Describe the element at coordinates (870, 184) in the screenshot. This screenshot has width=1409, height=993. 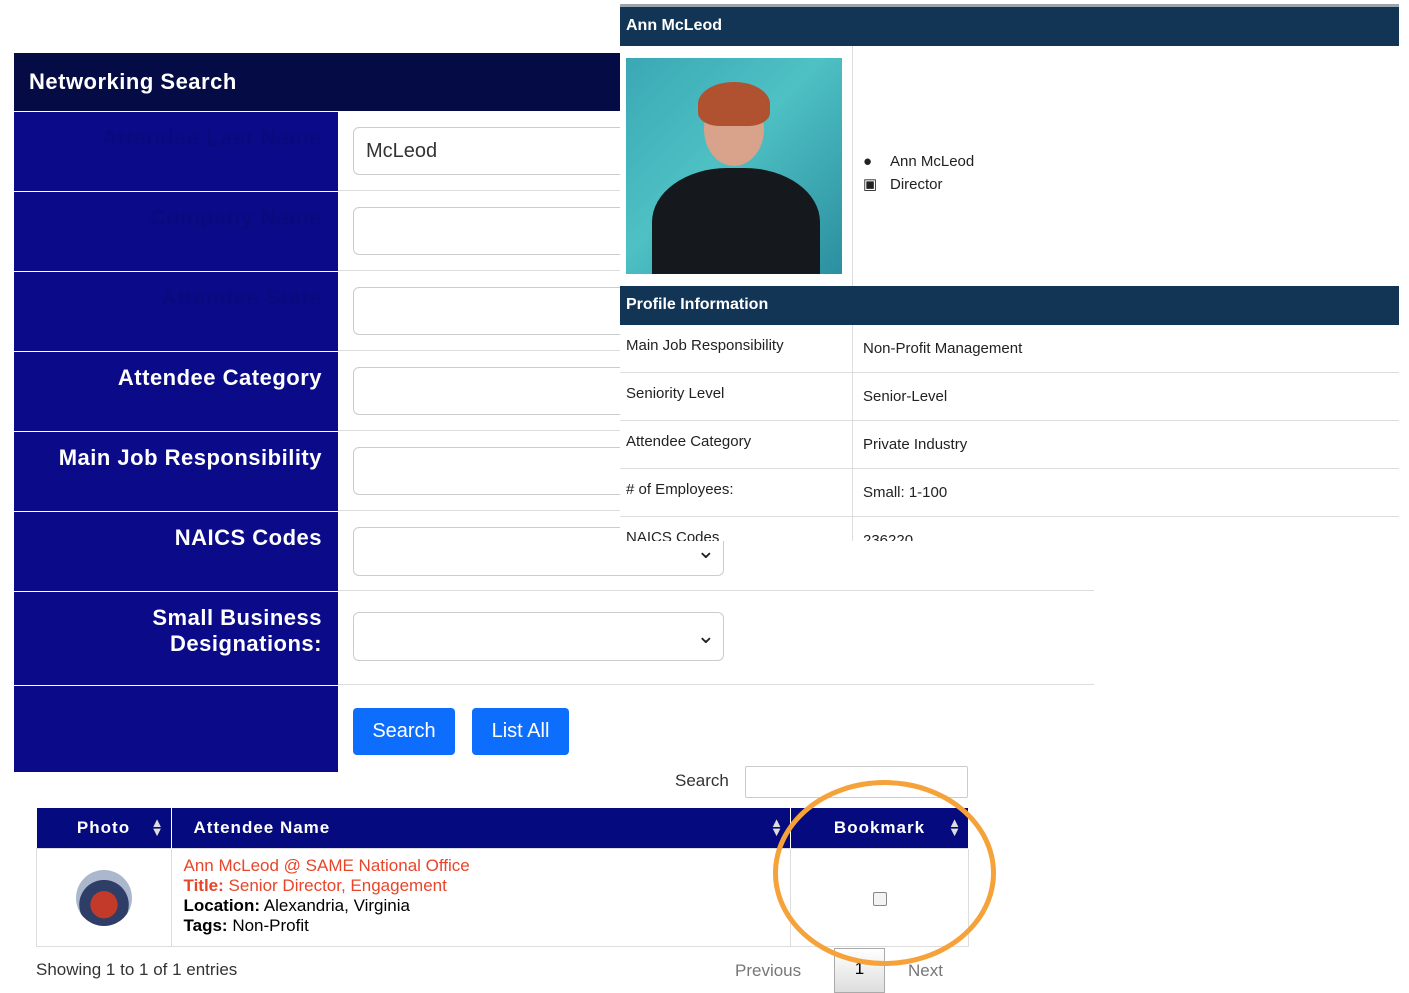
I see `id-badge-icon: ▣` at that location.